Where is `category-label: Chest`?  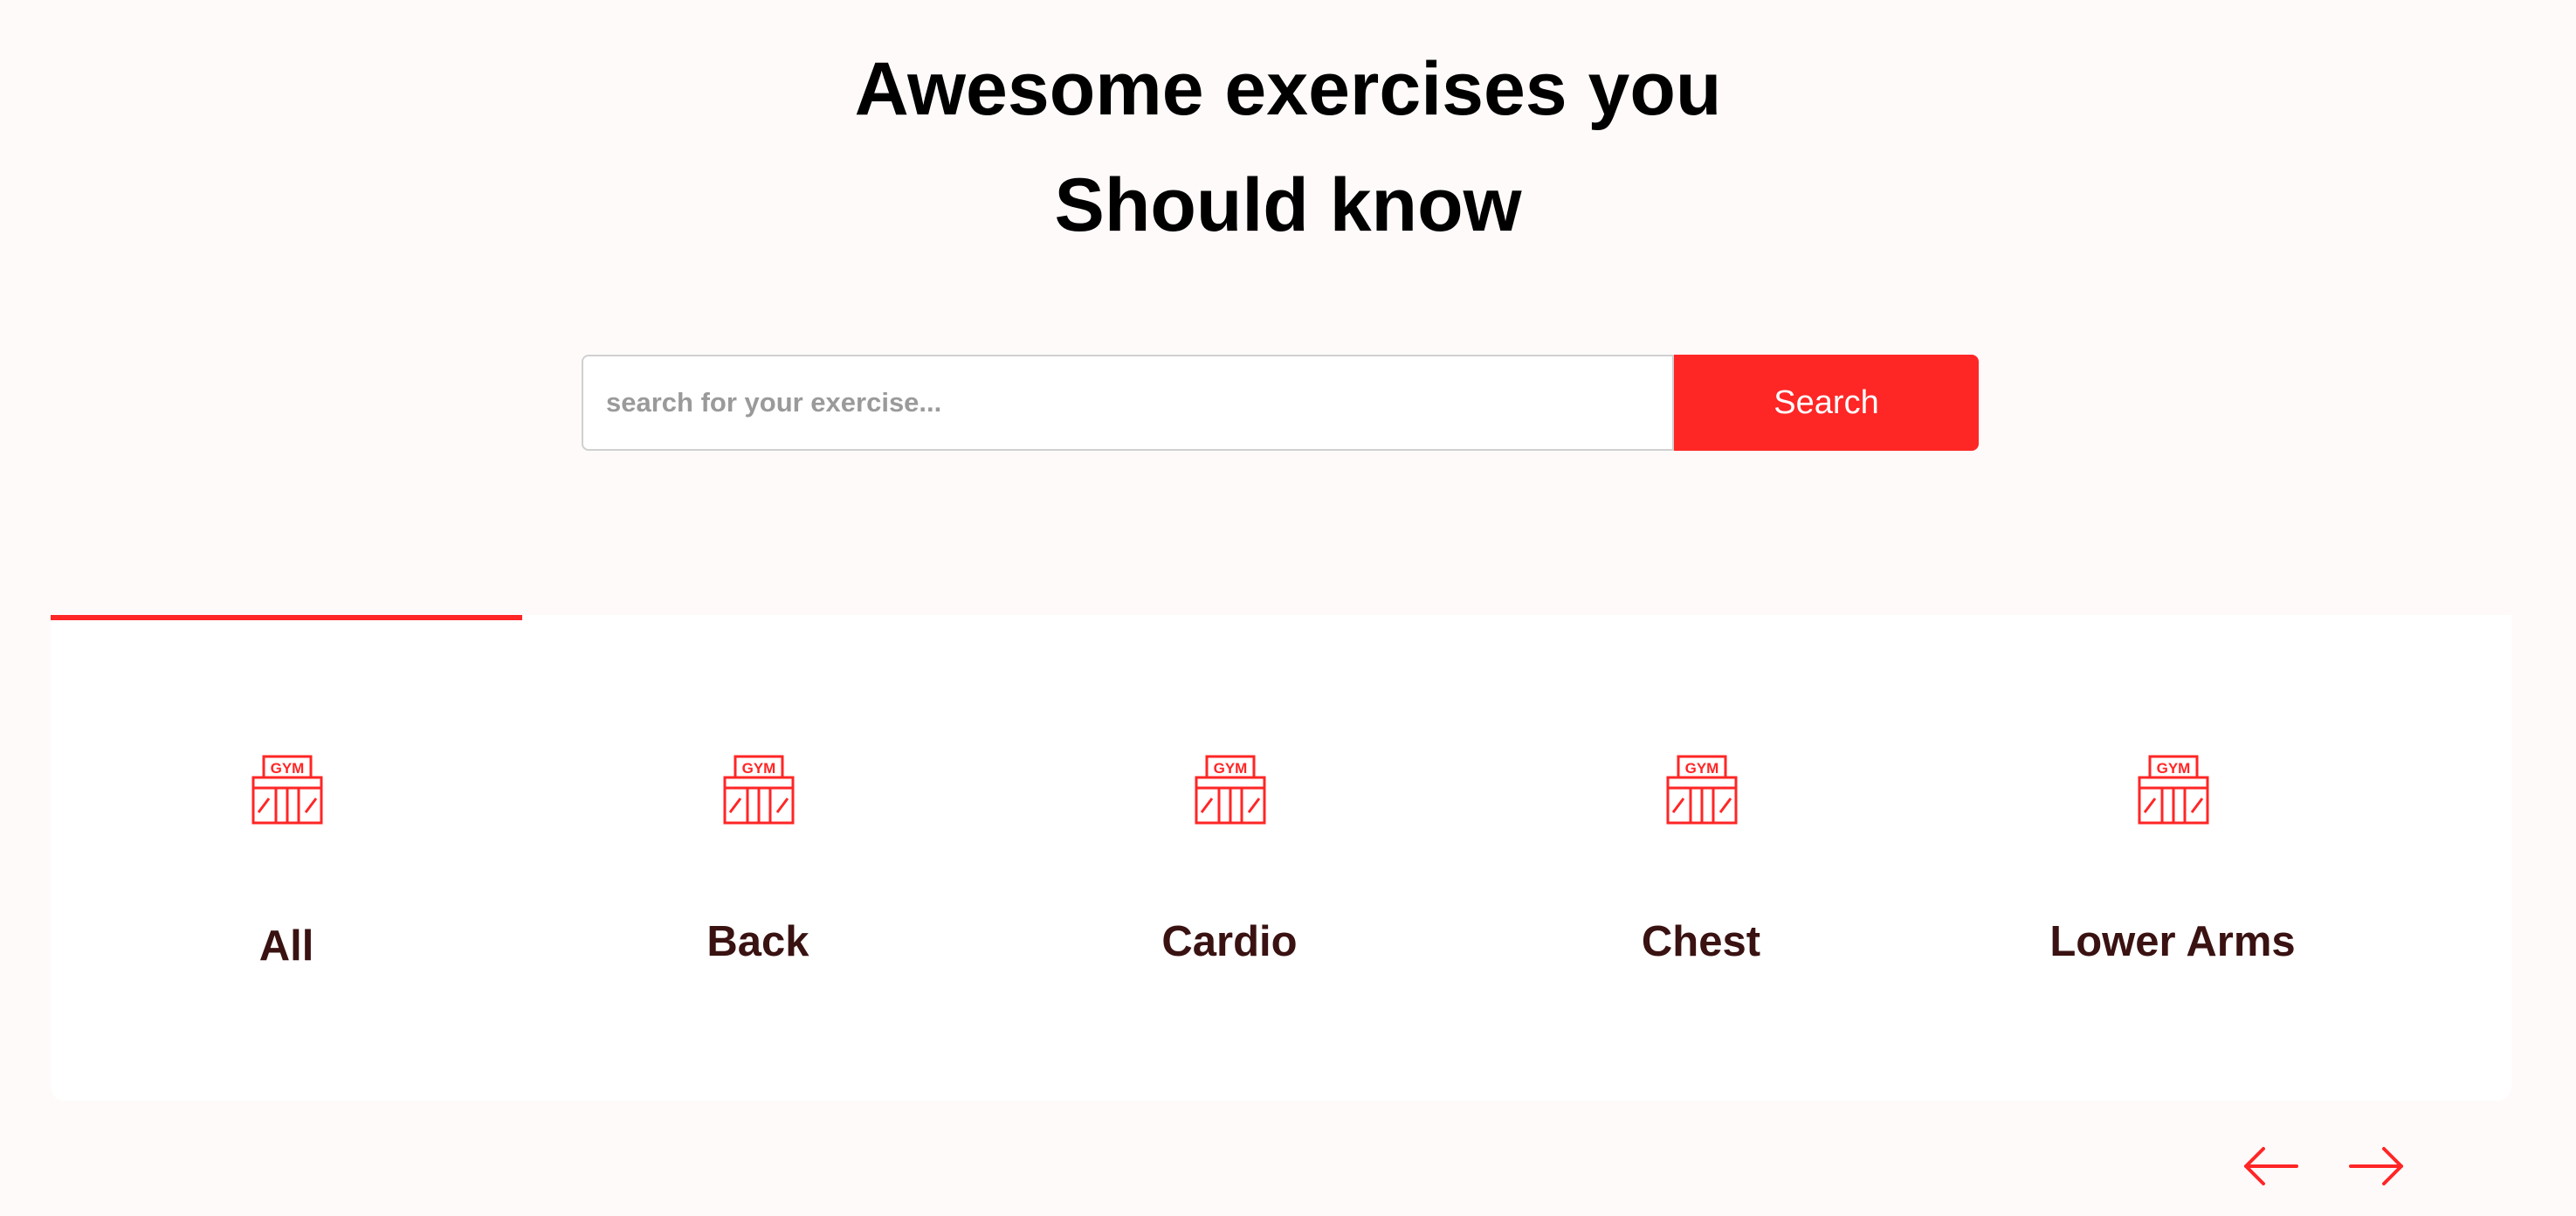 category-label: Chest is located at coordinates (1701, 941).